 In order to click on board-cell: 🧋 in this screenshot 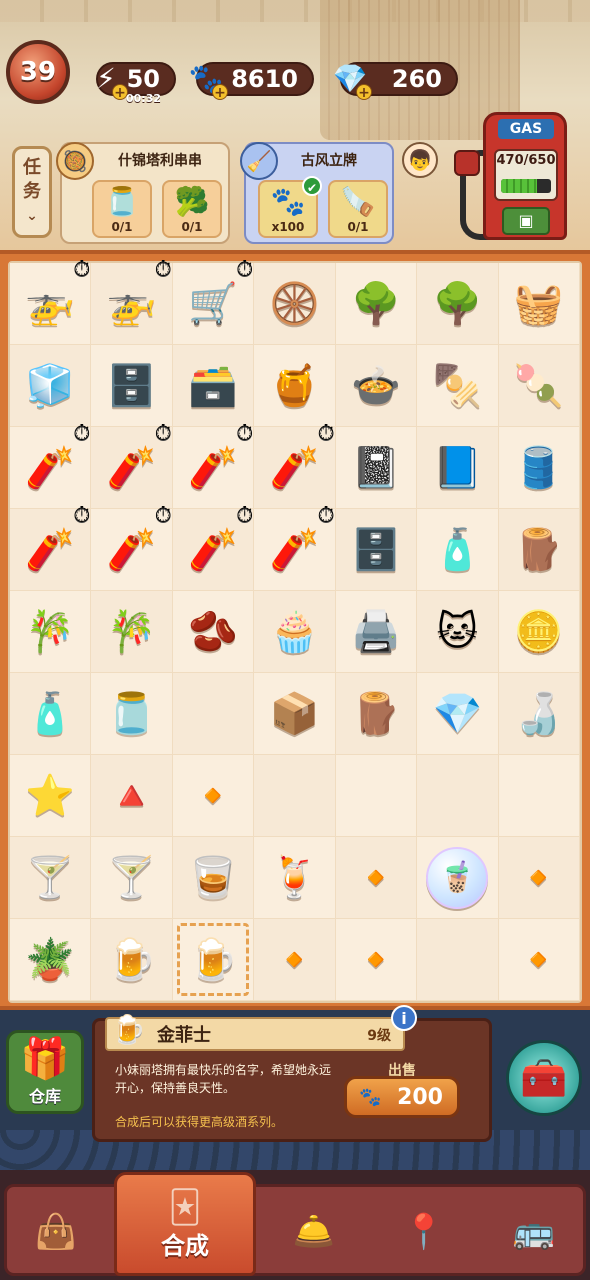, I will do `click(458, 878)`.